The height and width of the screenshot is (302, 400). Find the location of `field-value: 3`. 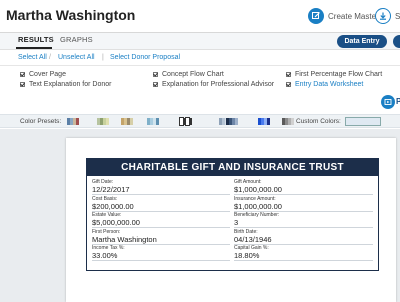

field-value: 3 is located at coordinates (236, 222).